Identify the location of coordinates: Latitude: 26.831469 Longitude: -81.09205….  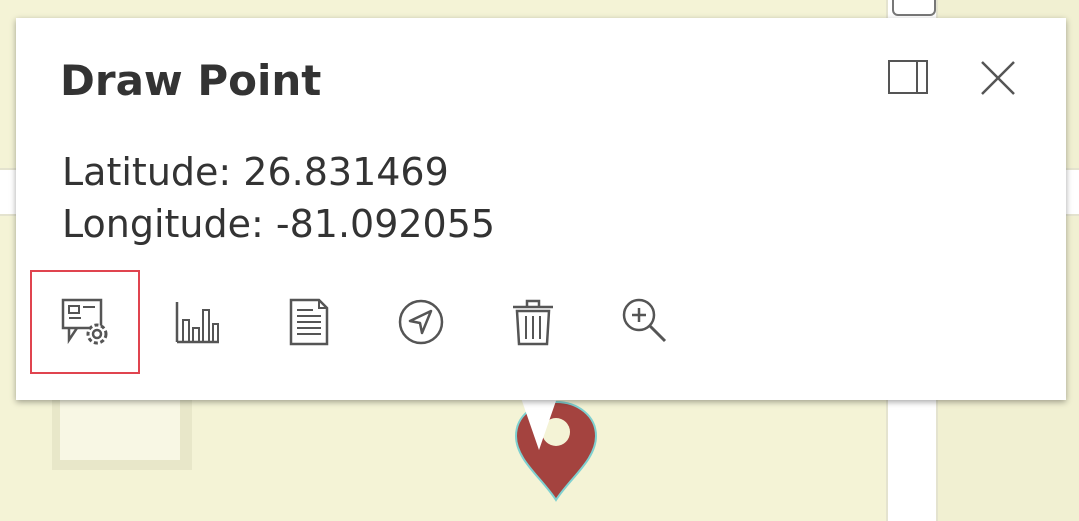
(278, 198).